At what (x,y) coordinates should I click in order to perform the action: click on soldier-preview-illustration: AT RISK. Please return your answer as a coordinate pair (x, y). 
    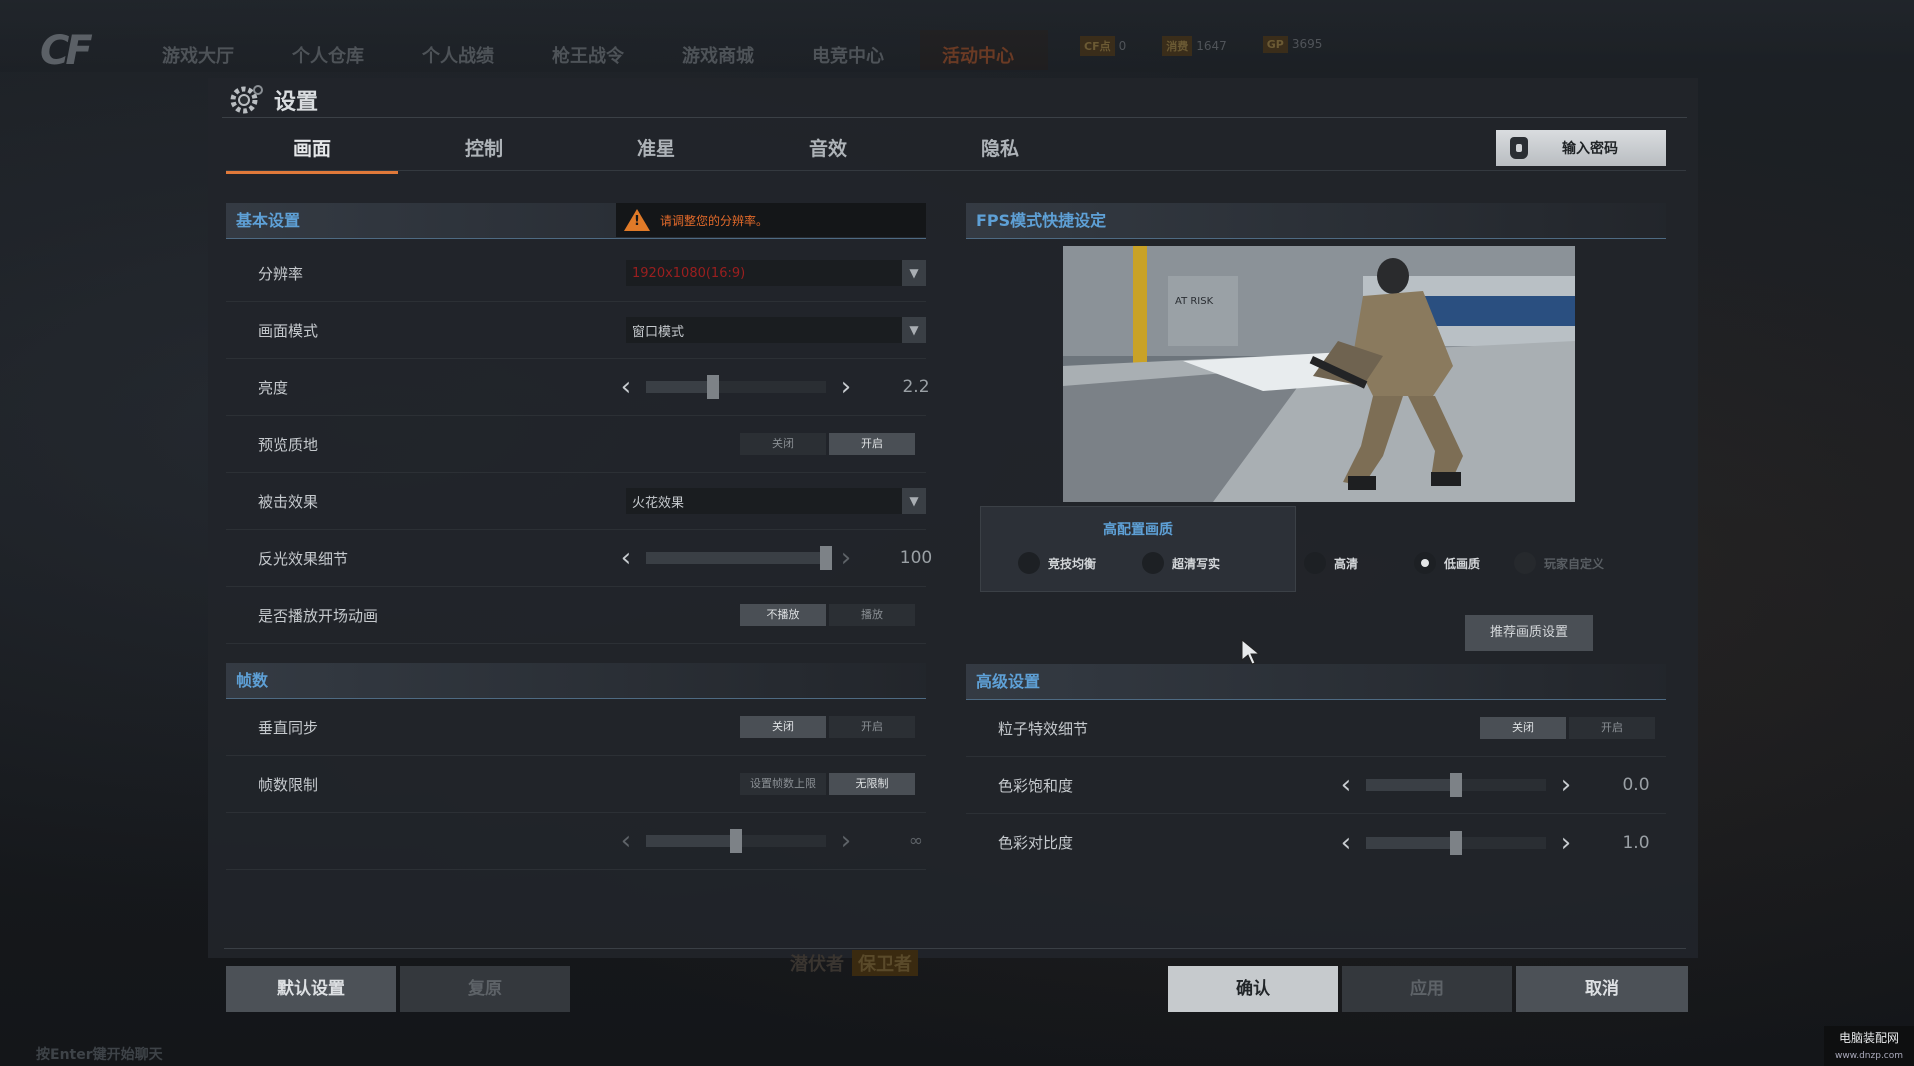
    Looking at the image, I should click on (1319, 374).